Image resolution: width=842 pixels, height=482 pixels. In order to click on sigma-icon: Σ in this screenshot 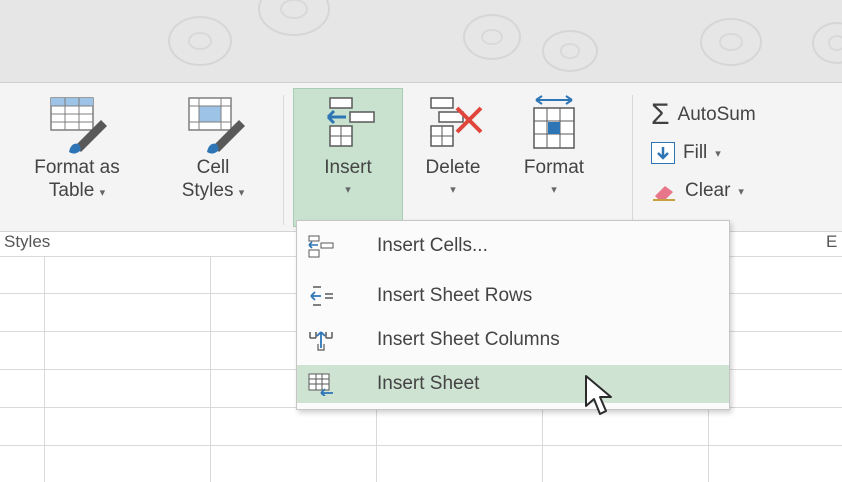, I will do `click(660, 114)`.